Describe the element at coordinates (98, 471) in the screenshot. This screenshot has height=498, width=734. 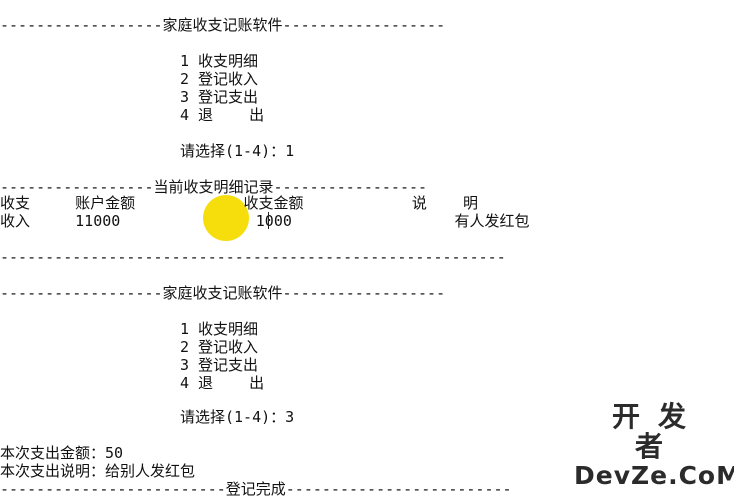
I see `expense-note: 本次支出说明：给别人发红包` at that location.